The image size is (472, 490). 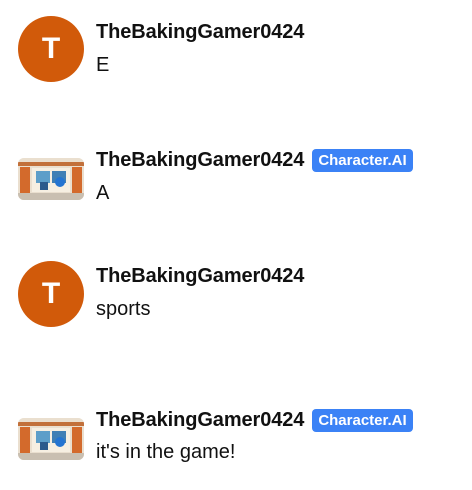 I want to click on message-text: it's in the game!, so click(x=166, y=452).